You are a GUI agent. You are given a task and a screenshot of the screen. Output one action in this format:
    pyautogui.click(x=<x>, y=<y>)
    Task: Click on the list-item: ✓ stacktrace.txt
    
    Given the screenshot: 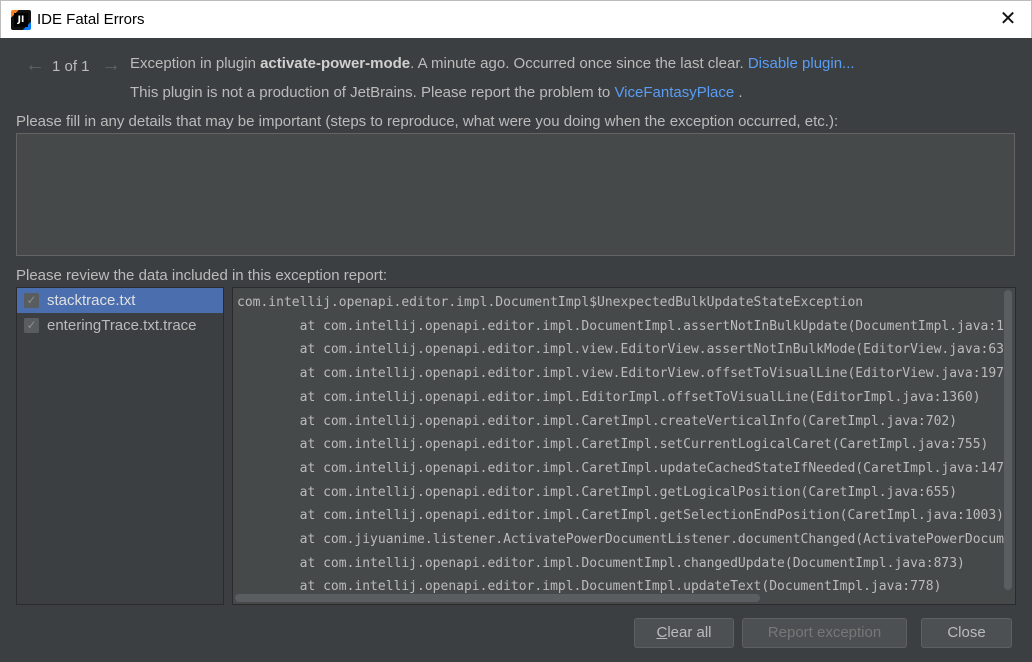 What is the action you would take?
    pyautogui.click(x=120, y=300)
    